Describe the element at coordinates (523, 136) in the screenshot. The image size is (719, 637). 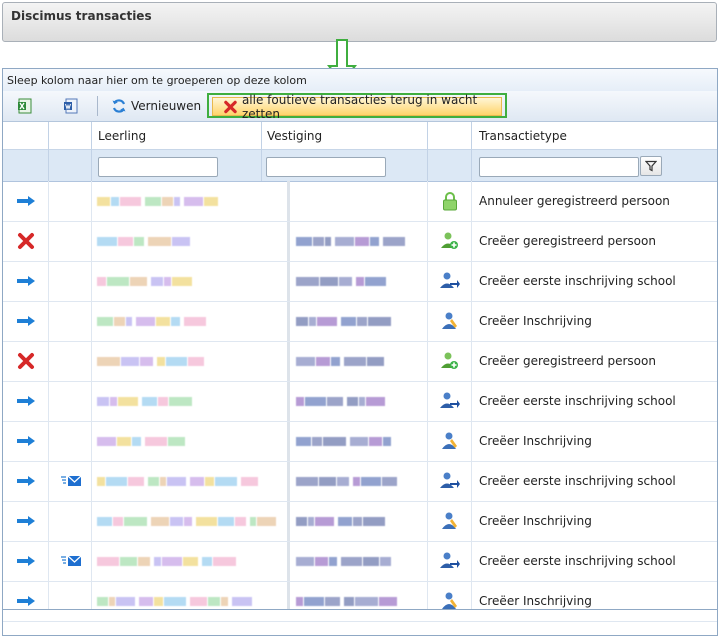
I see `column-header-transactietype: Transactietype` at that location.